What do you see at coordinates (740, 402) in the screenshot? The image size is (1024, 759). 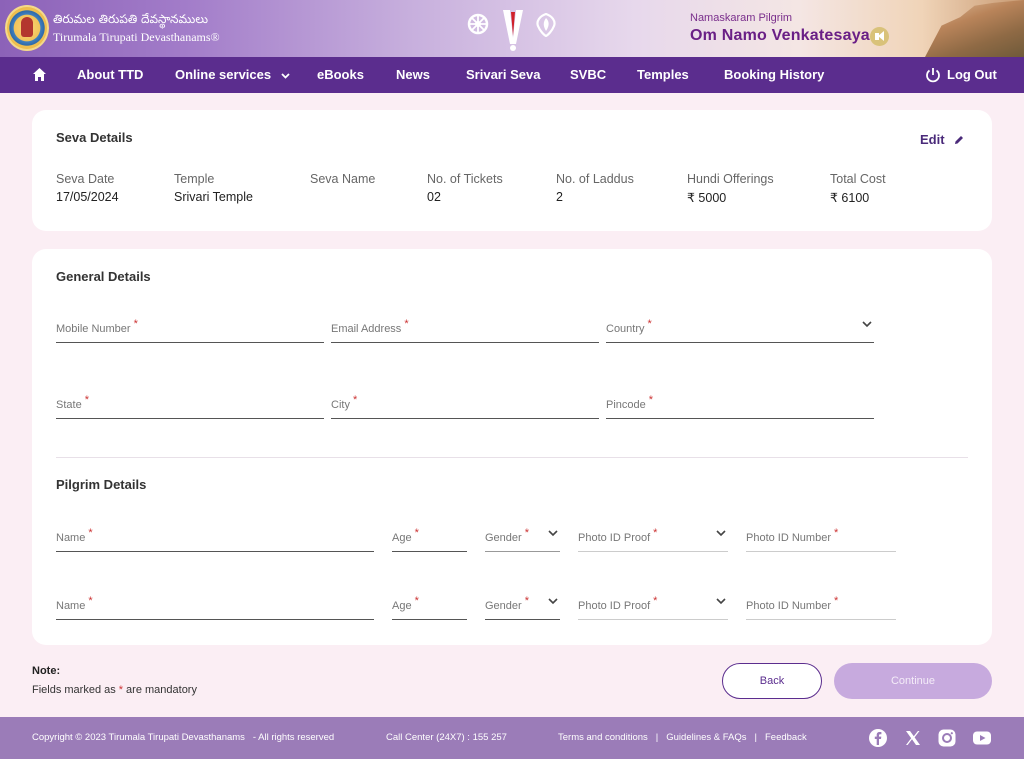 I see `pincode-field: Pincode *` at bounding box center [740, 402].